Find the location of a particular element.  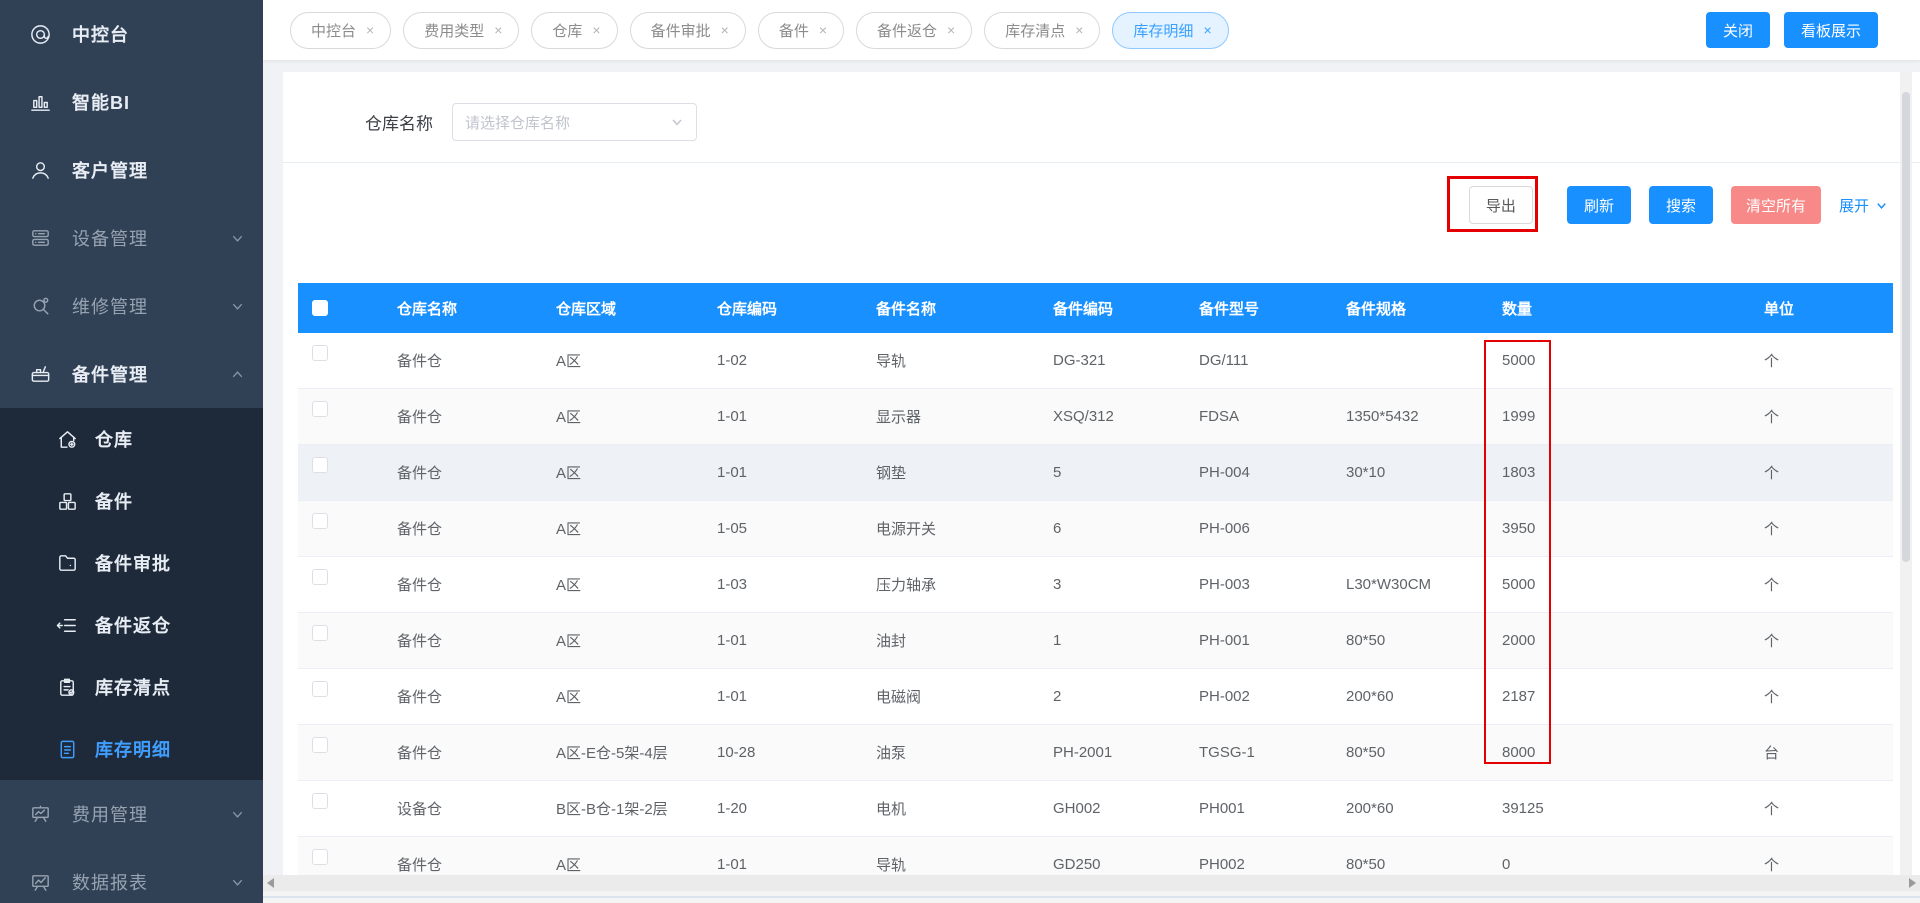

tab-bar: 中控台 × 费用类型 × 仓库 × 备件审批 × 备件 × 备件返仓 × 库存清点 × 库存明细 × is located at coordinates (998, 30).